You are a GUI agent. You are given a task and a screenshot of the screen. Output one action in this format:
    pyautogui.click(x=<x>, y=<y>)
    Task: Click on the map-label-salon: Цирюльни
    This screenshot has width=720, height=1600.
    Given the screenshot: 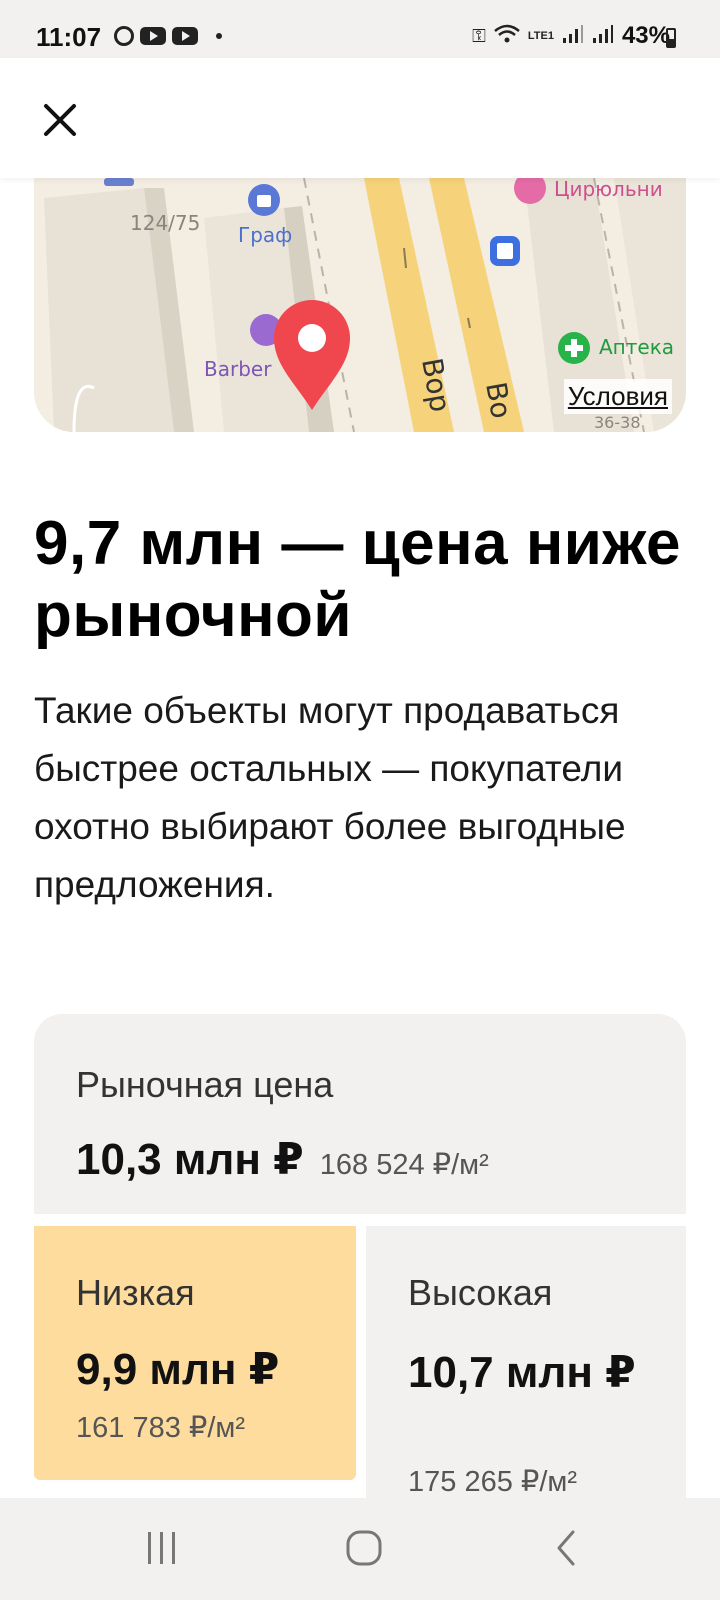 What is the action you would take?
    pyautogui.click(x=608, y=189)
    